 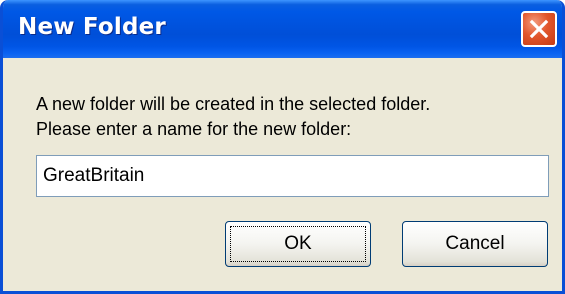 What do you see at coordinates (292, 176) in the screenshot?
I see `folder-name-input` at bounding box center [292, 176].